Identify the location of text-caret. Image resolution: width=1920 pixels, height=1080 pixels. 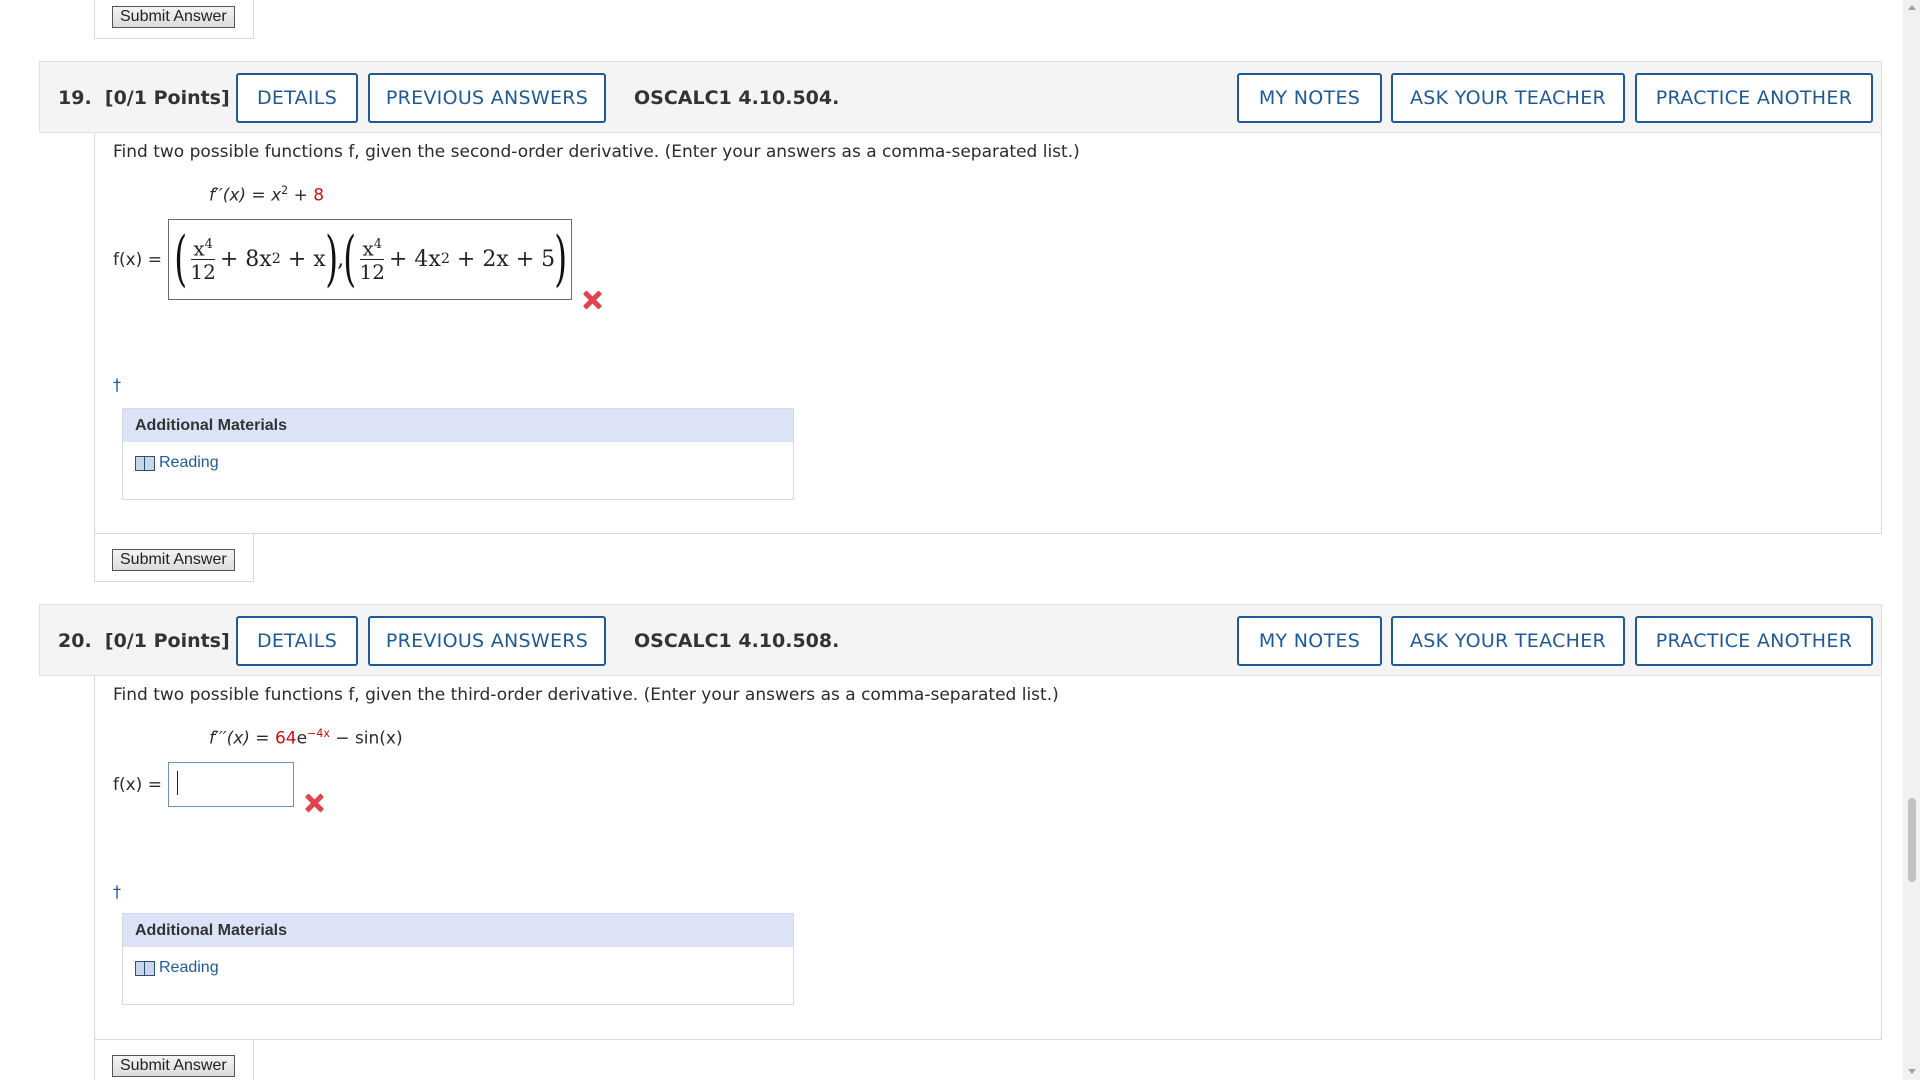
(177, 783).